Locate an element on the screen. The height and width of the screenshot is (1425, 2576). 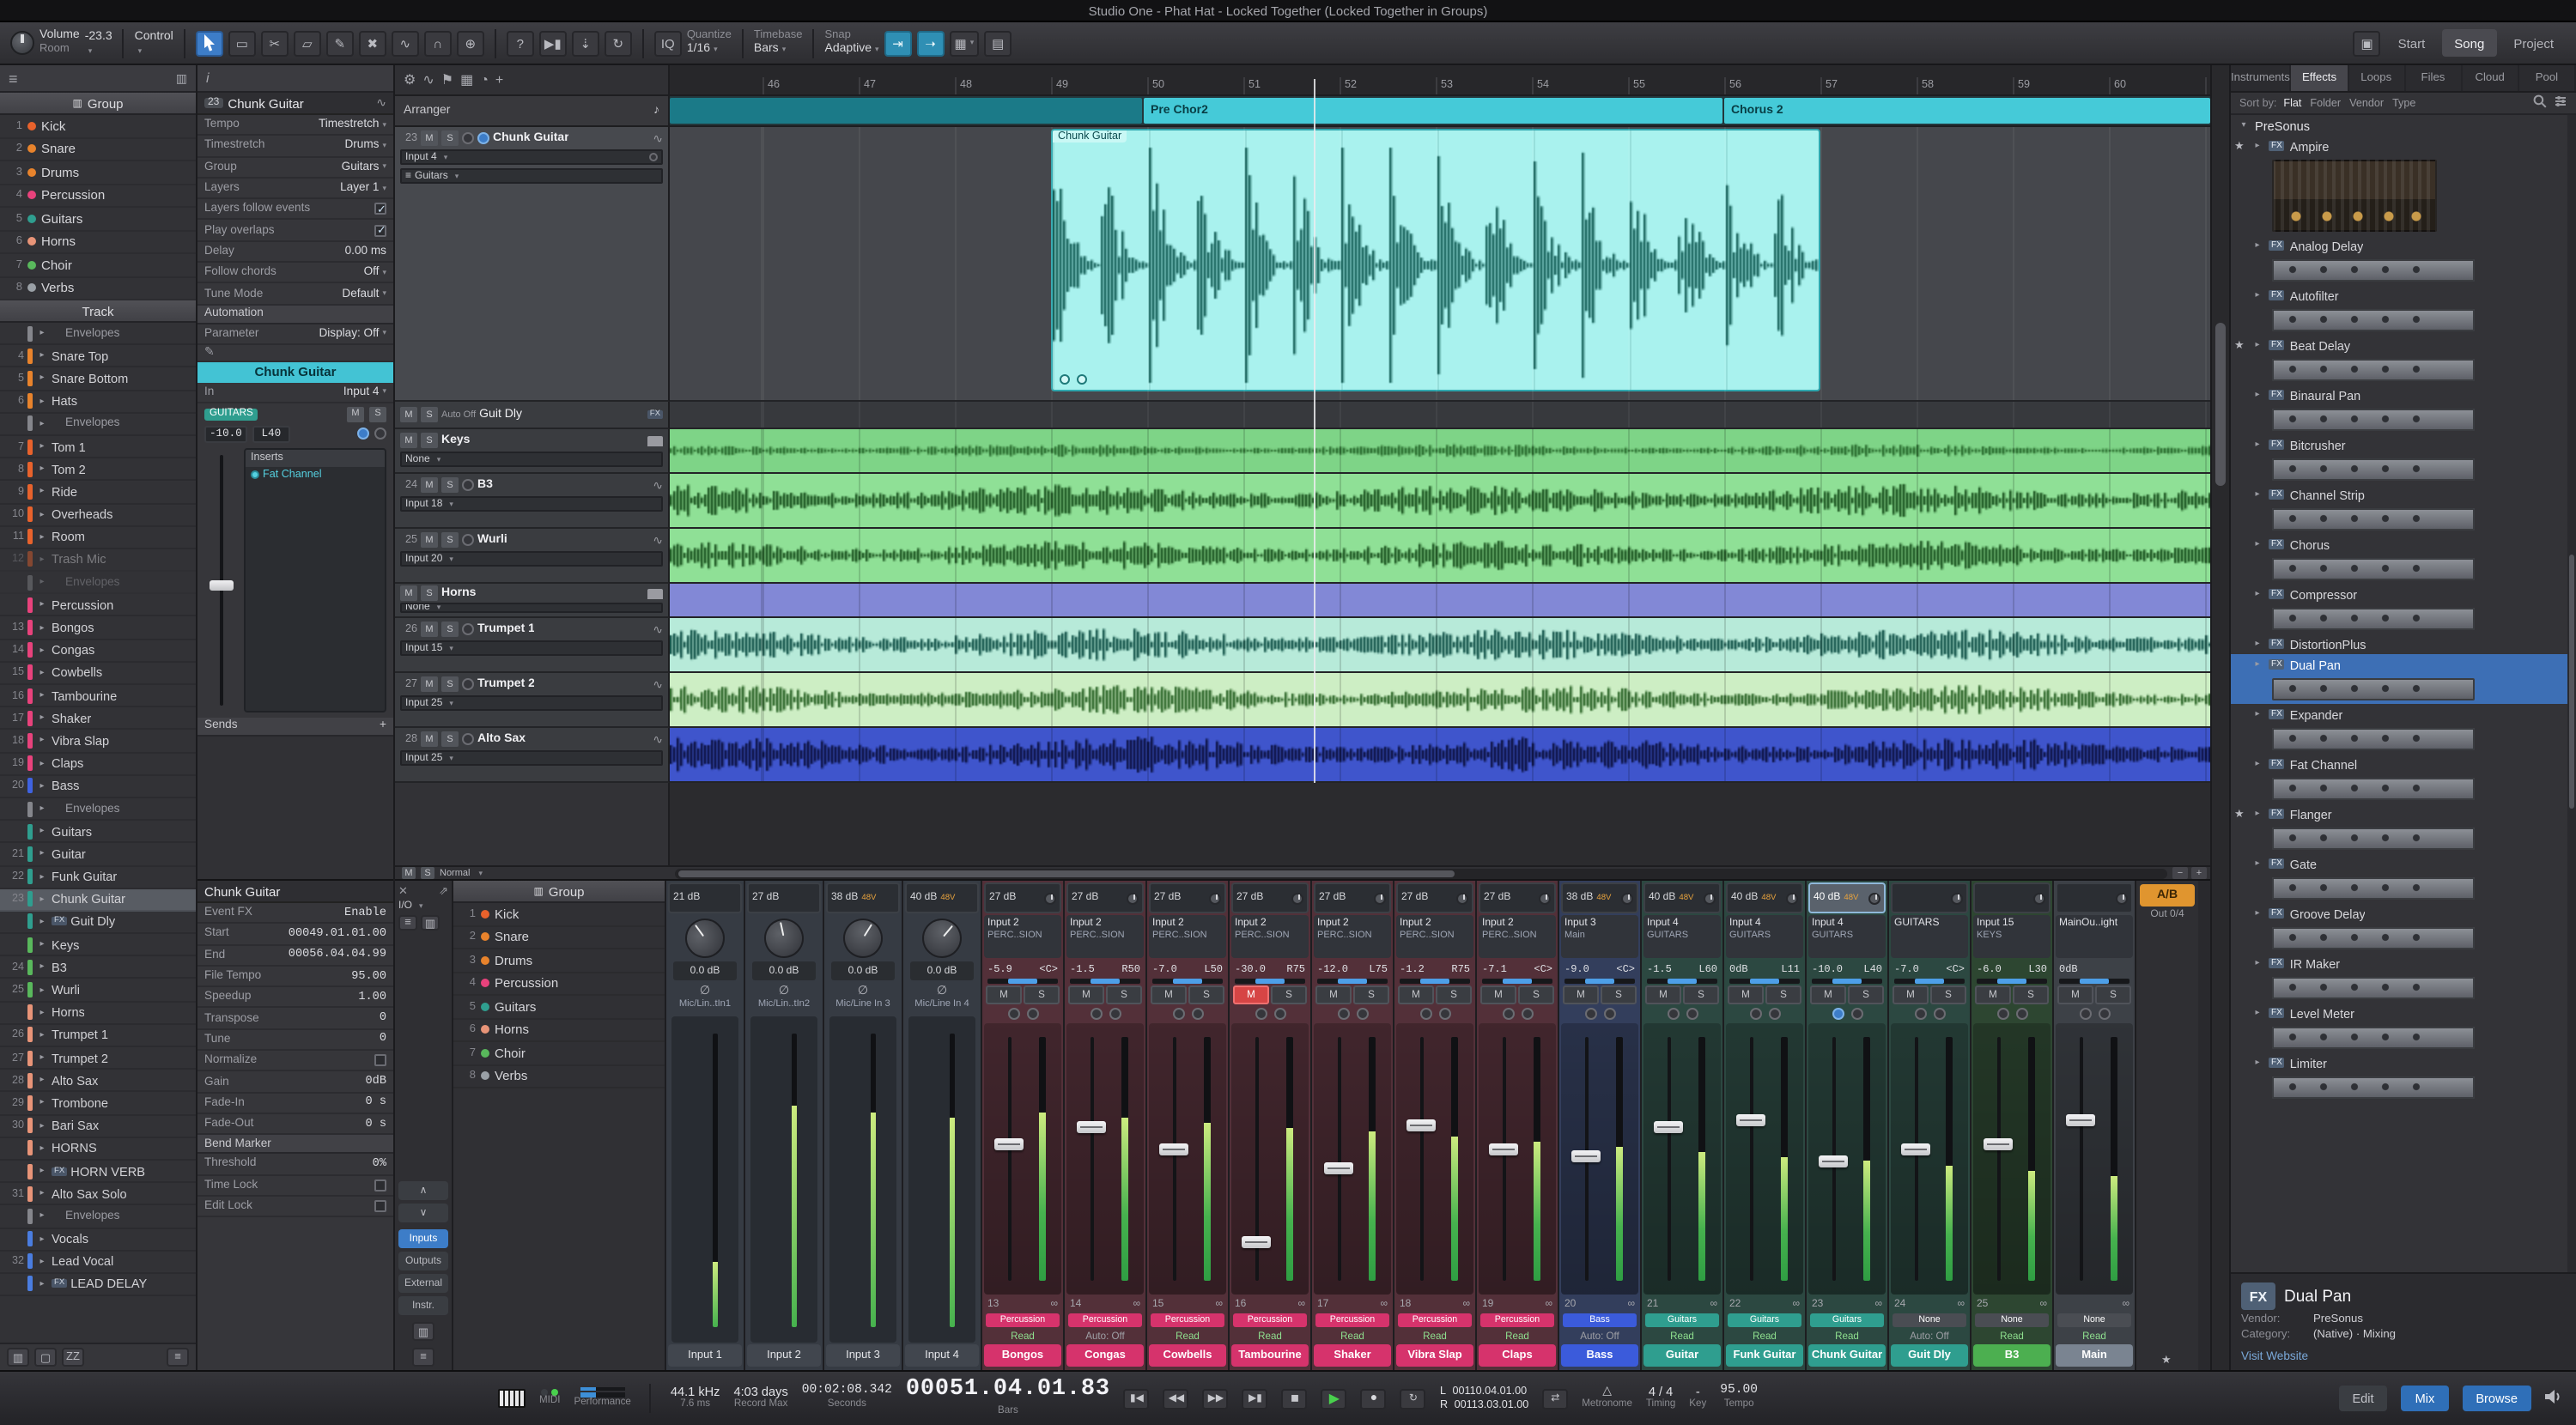
paint-tool-button: ✎ is located at coordinates (339, 43).